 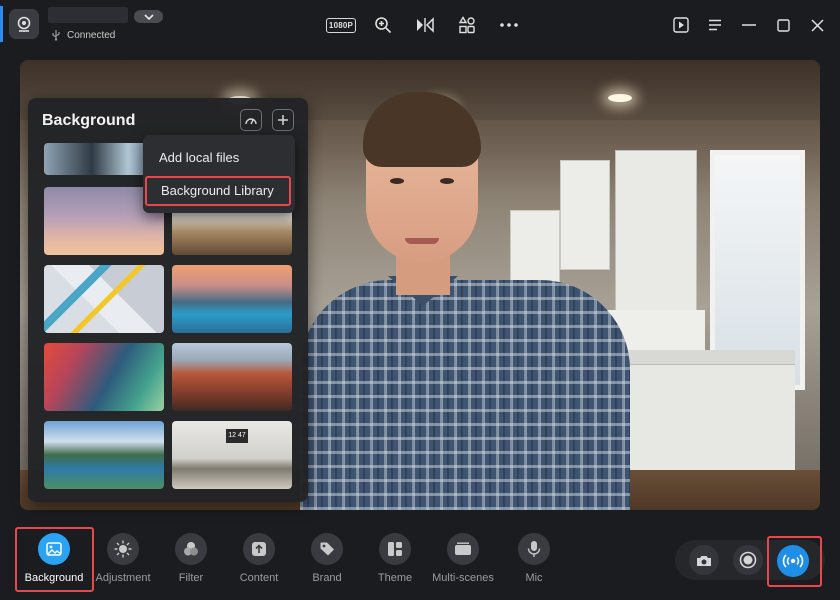 I want to click on sun-icon, so click(x=123, y=549).